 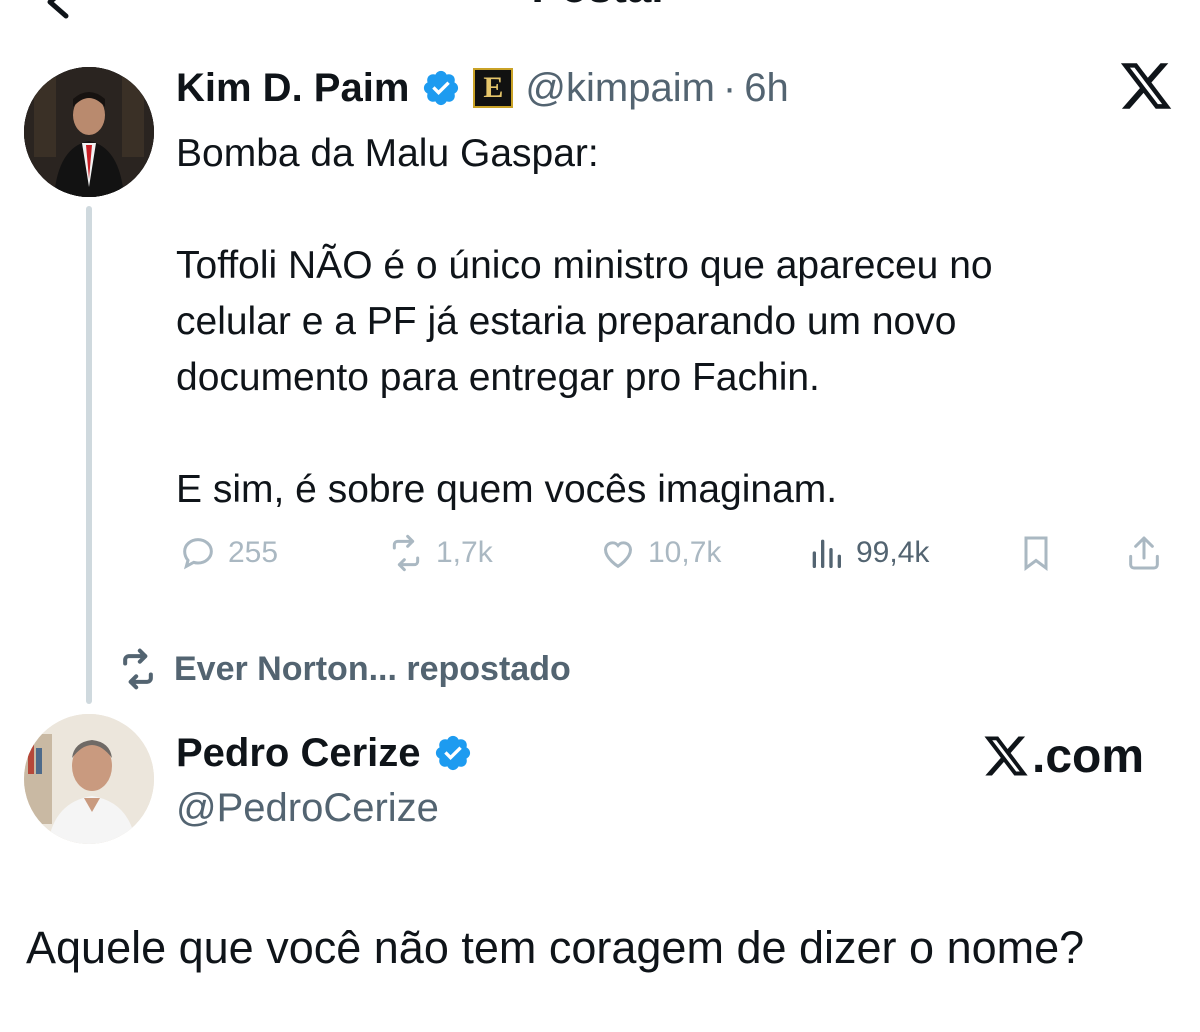 I want to click on repost-label: Ever Norton... repostado, so click(x=372, y=668).